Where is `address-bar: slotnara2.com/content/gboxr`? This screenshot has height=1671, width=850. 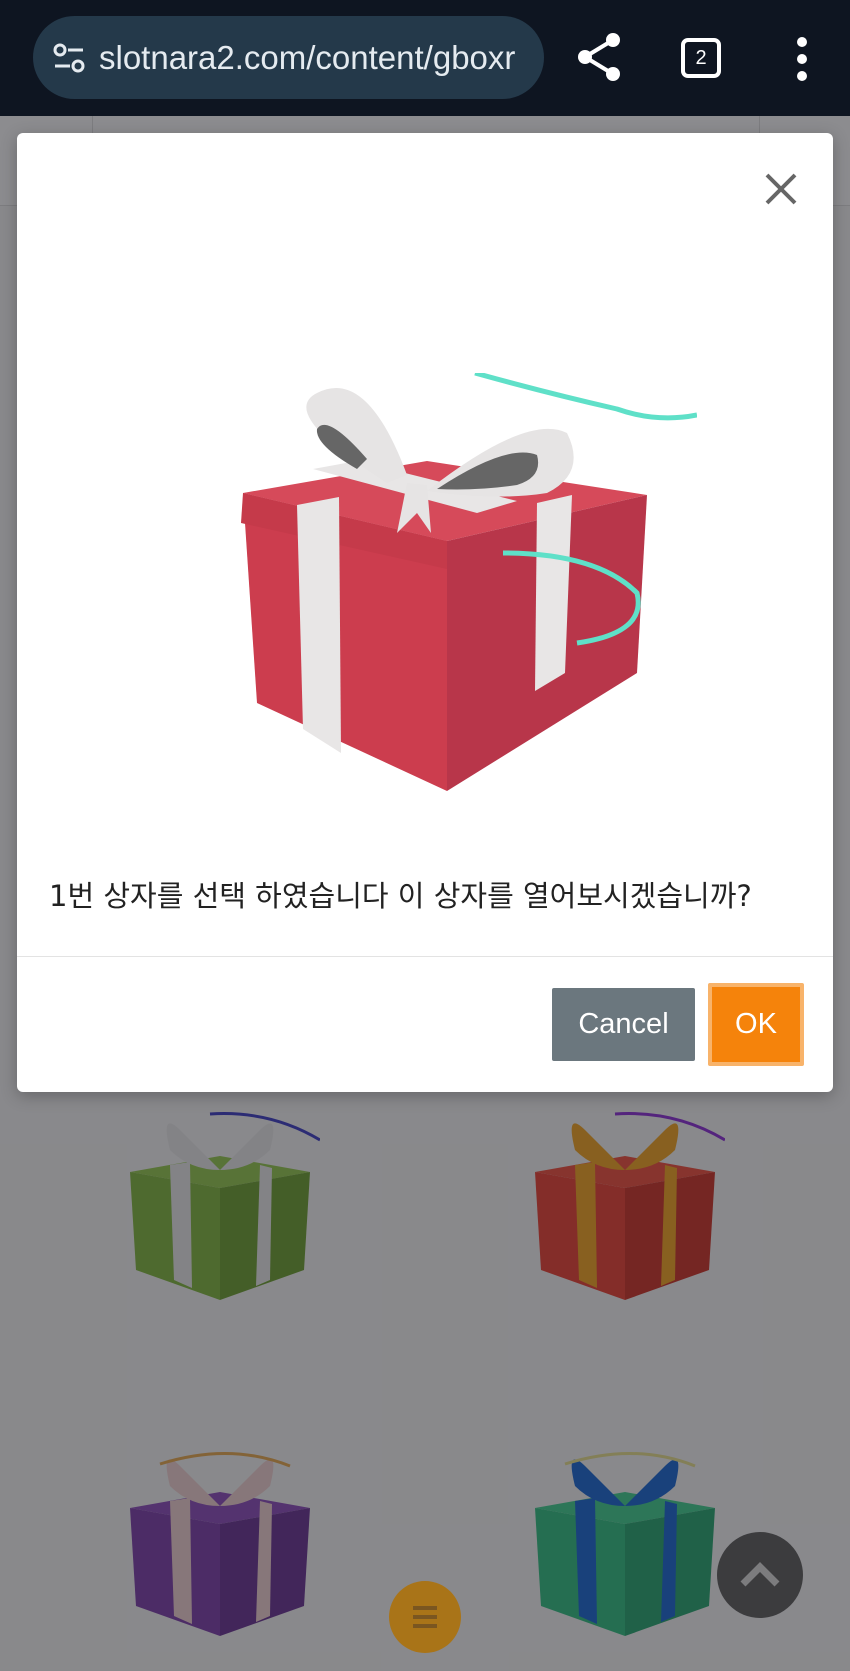 address-bar: slotnara2.com/content/gboxr is located at coordinates (288, 57).